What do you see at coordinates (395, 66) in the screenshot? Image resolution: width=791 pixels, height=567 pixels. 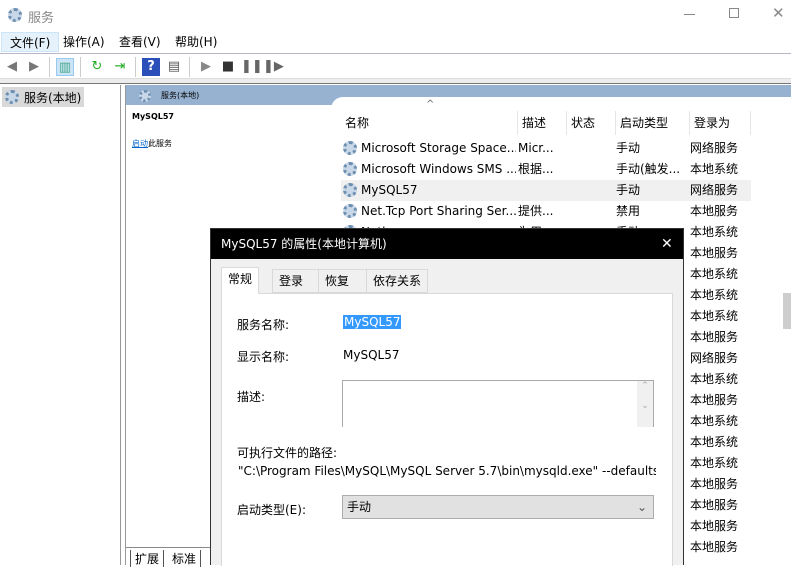 I see `toolbar: ◀ ▶ ▥ ↻ ⇥ ? ▤ ▶ ■ ❚❚ ❚▶` at bounding box center [395, 66].